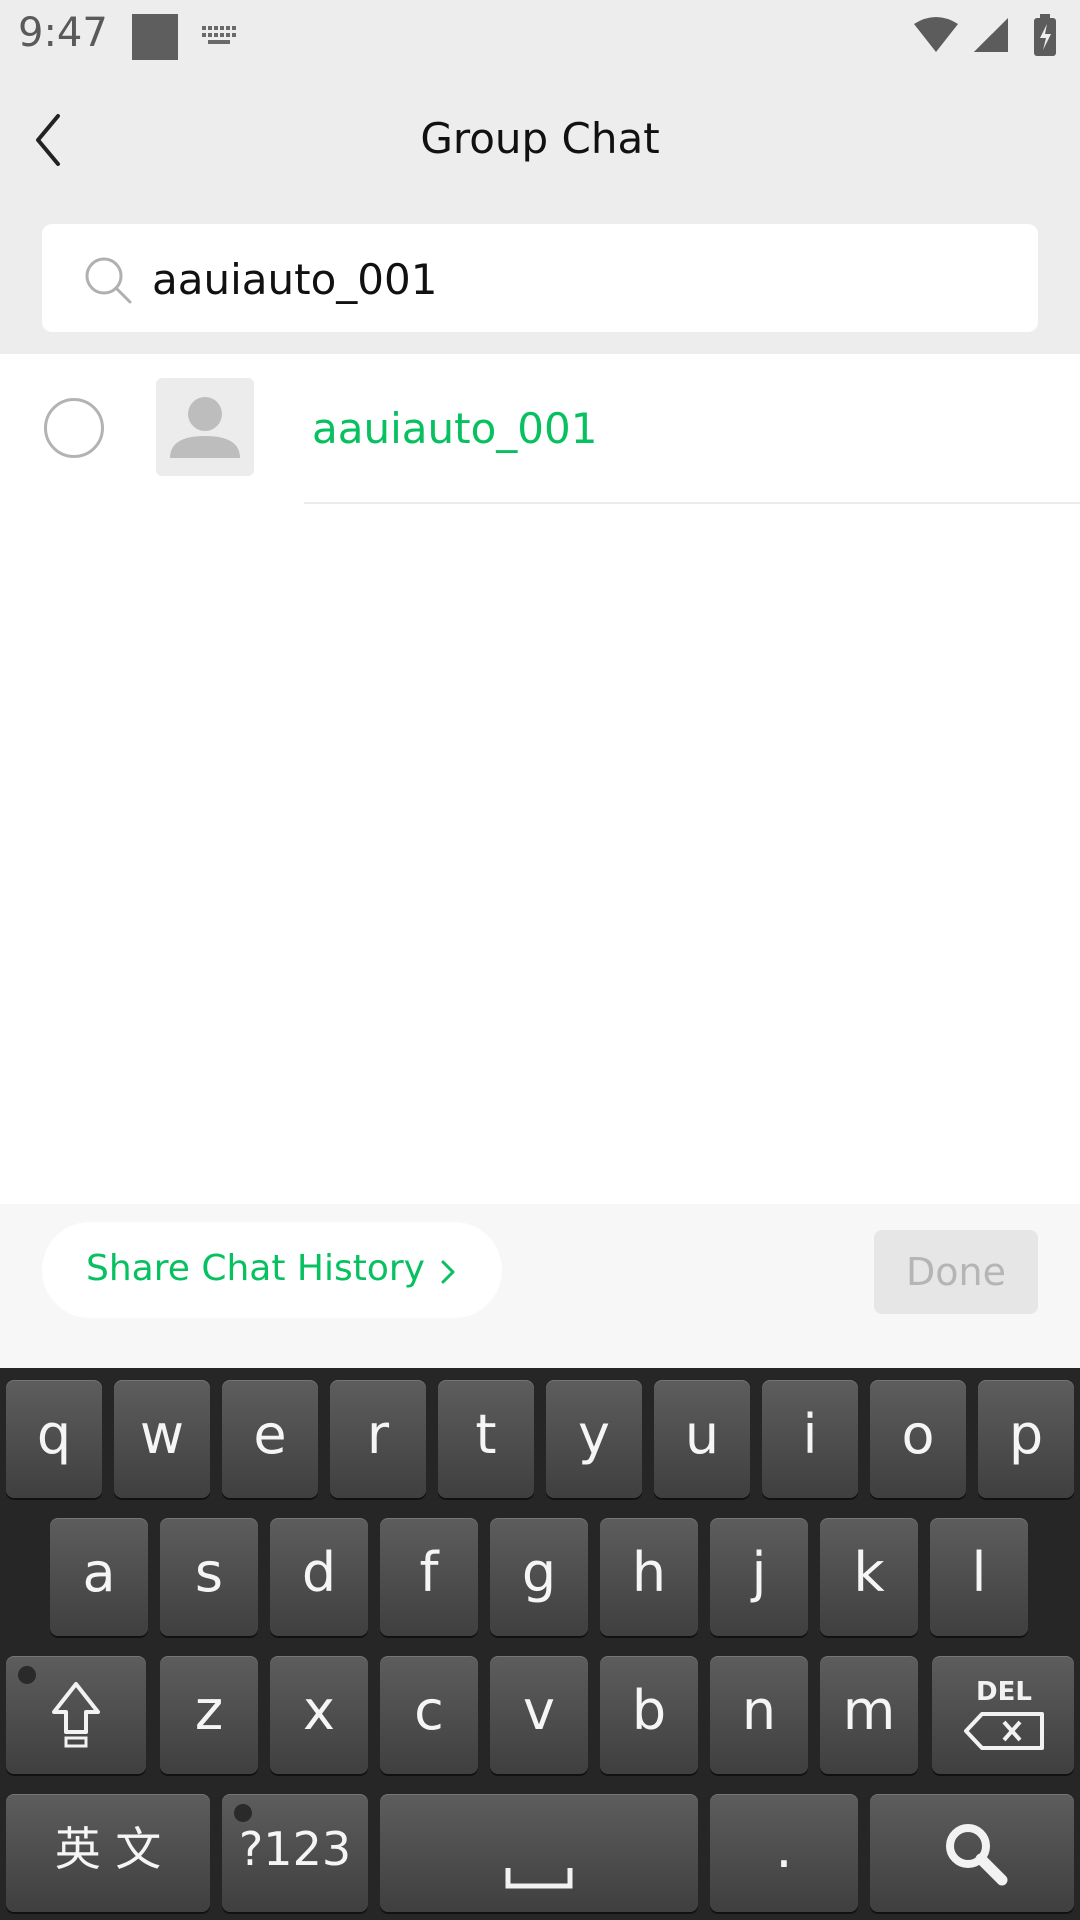 Image resolution: width=1080 pixels, height=1920 pixels. What do you see at coordinates (255, 1268) in the screenshot?
I see `share-label: Share Chat History` at bounding box center [255, 1268].